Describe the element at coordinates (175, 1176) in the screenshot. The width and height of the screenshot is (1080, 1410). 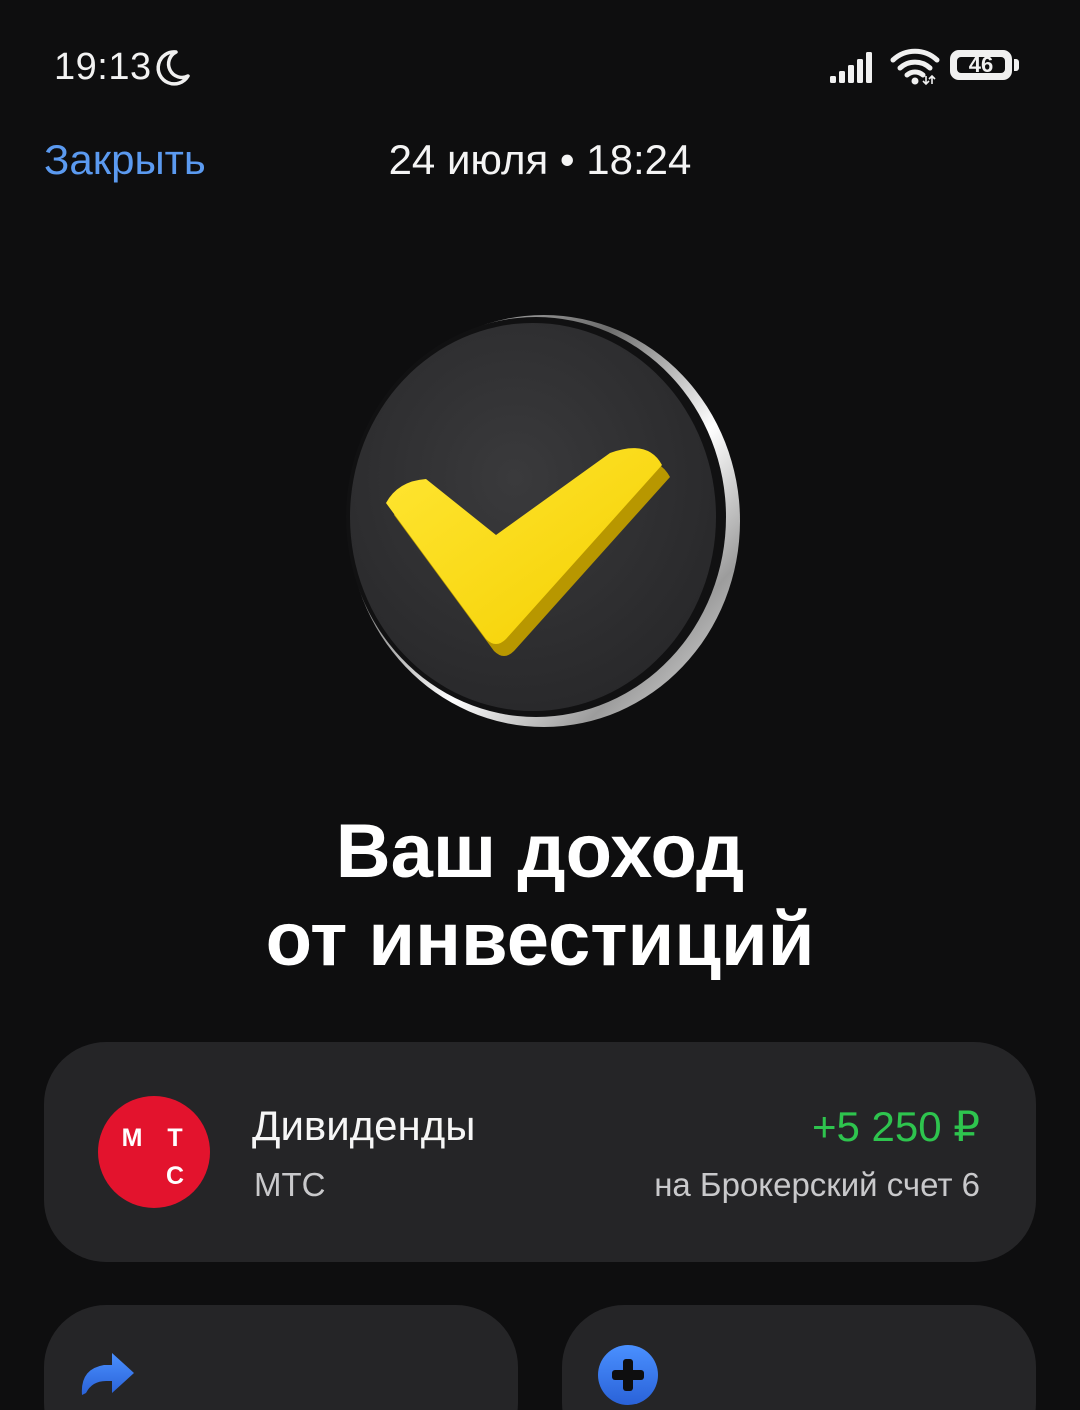
I see `avatar-letter-s: С` at that location.